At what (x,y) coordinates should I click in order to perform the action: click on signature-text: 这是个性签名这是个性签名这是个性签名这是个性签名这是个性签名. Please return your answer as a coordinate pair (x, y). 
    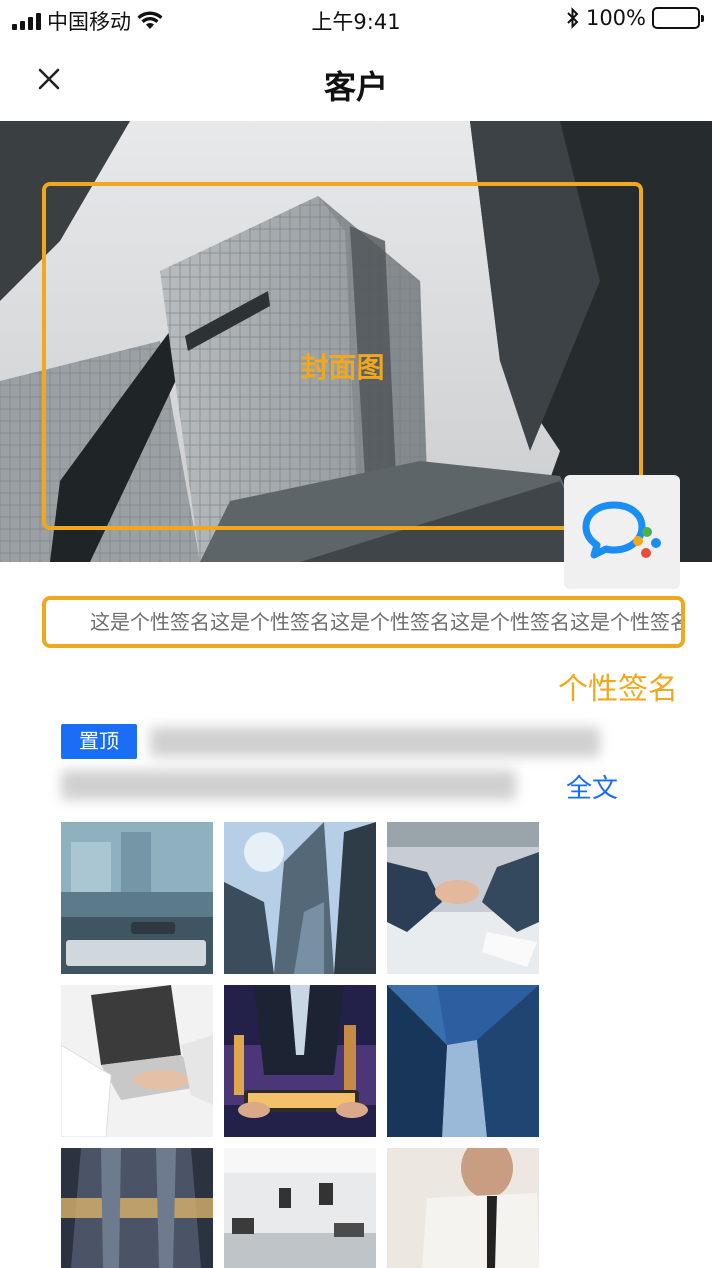
    Looking at the image, I should click on (363, 622).